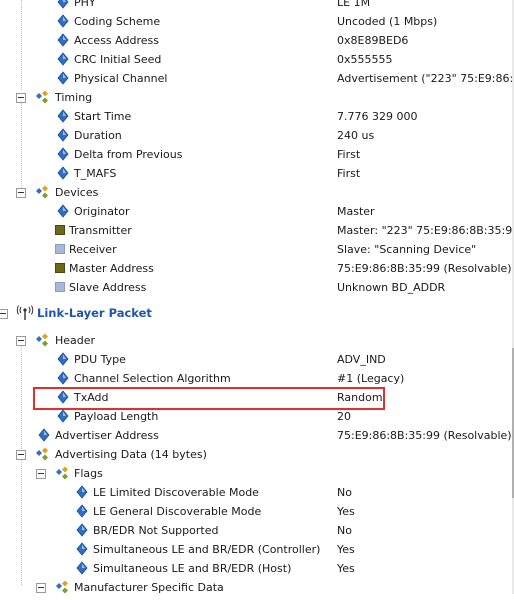  Describe the element at coordinates (391, 287) in the screenshot. I see `field-value: Unknown BD_ADDR` at that location.